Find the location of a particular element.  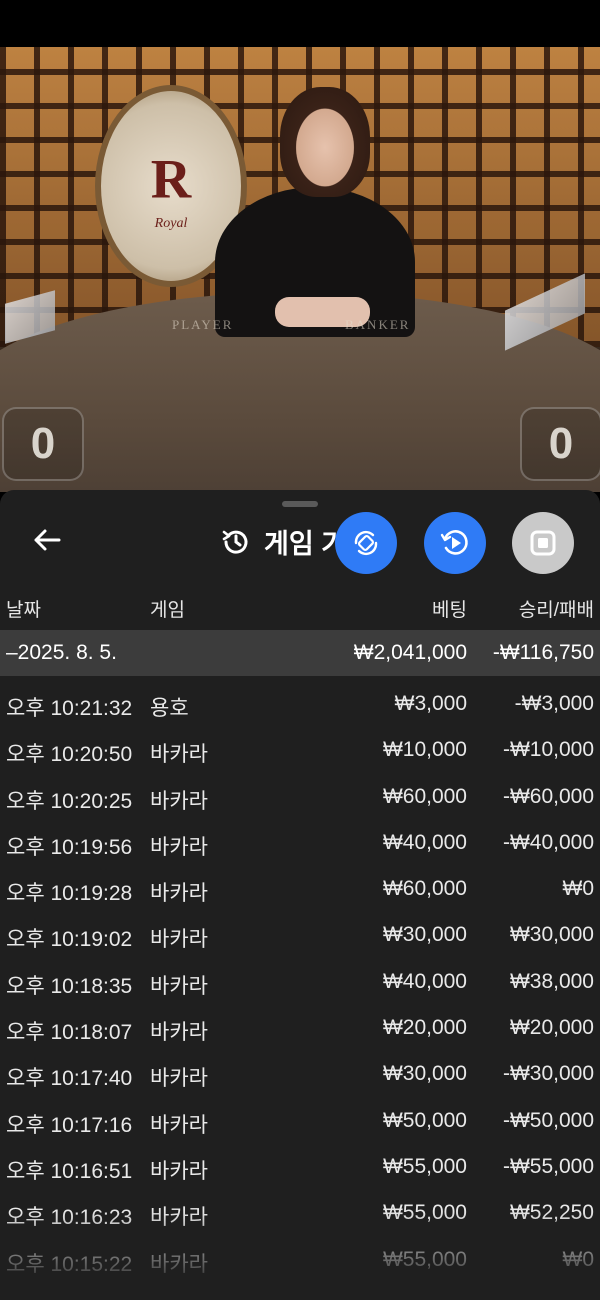

row-bet: ₩10,000 is located at coordinates (424, 750).